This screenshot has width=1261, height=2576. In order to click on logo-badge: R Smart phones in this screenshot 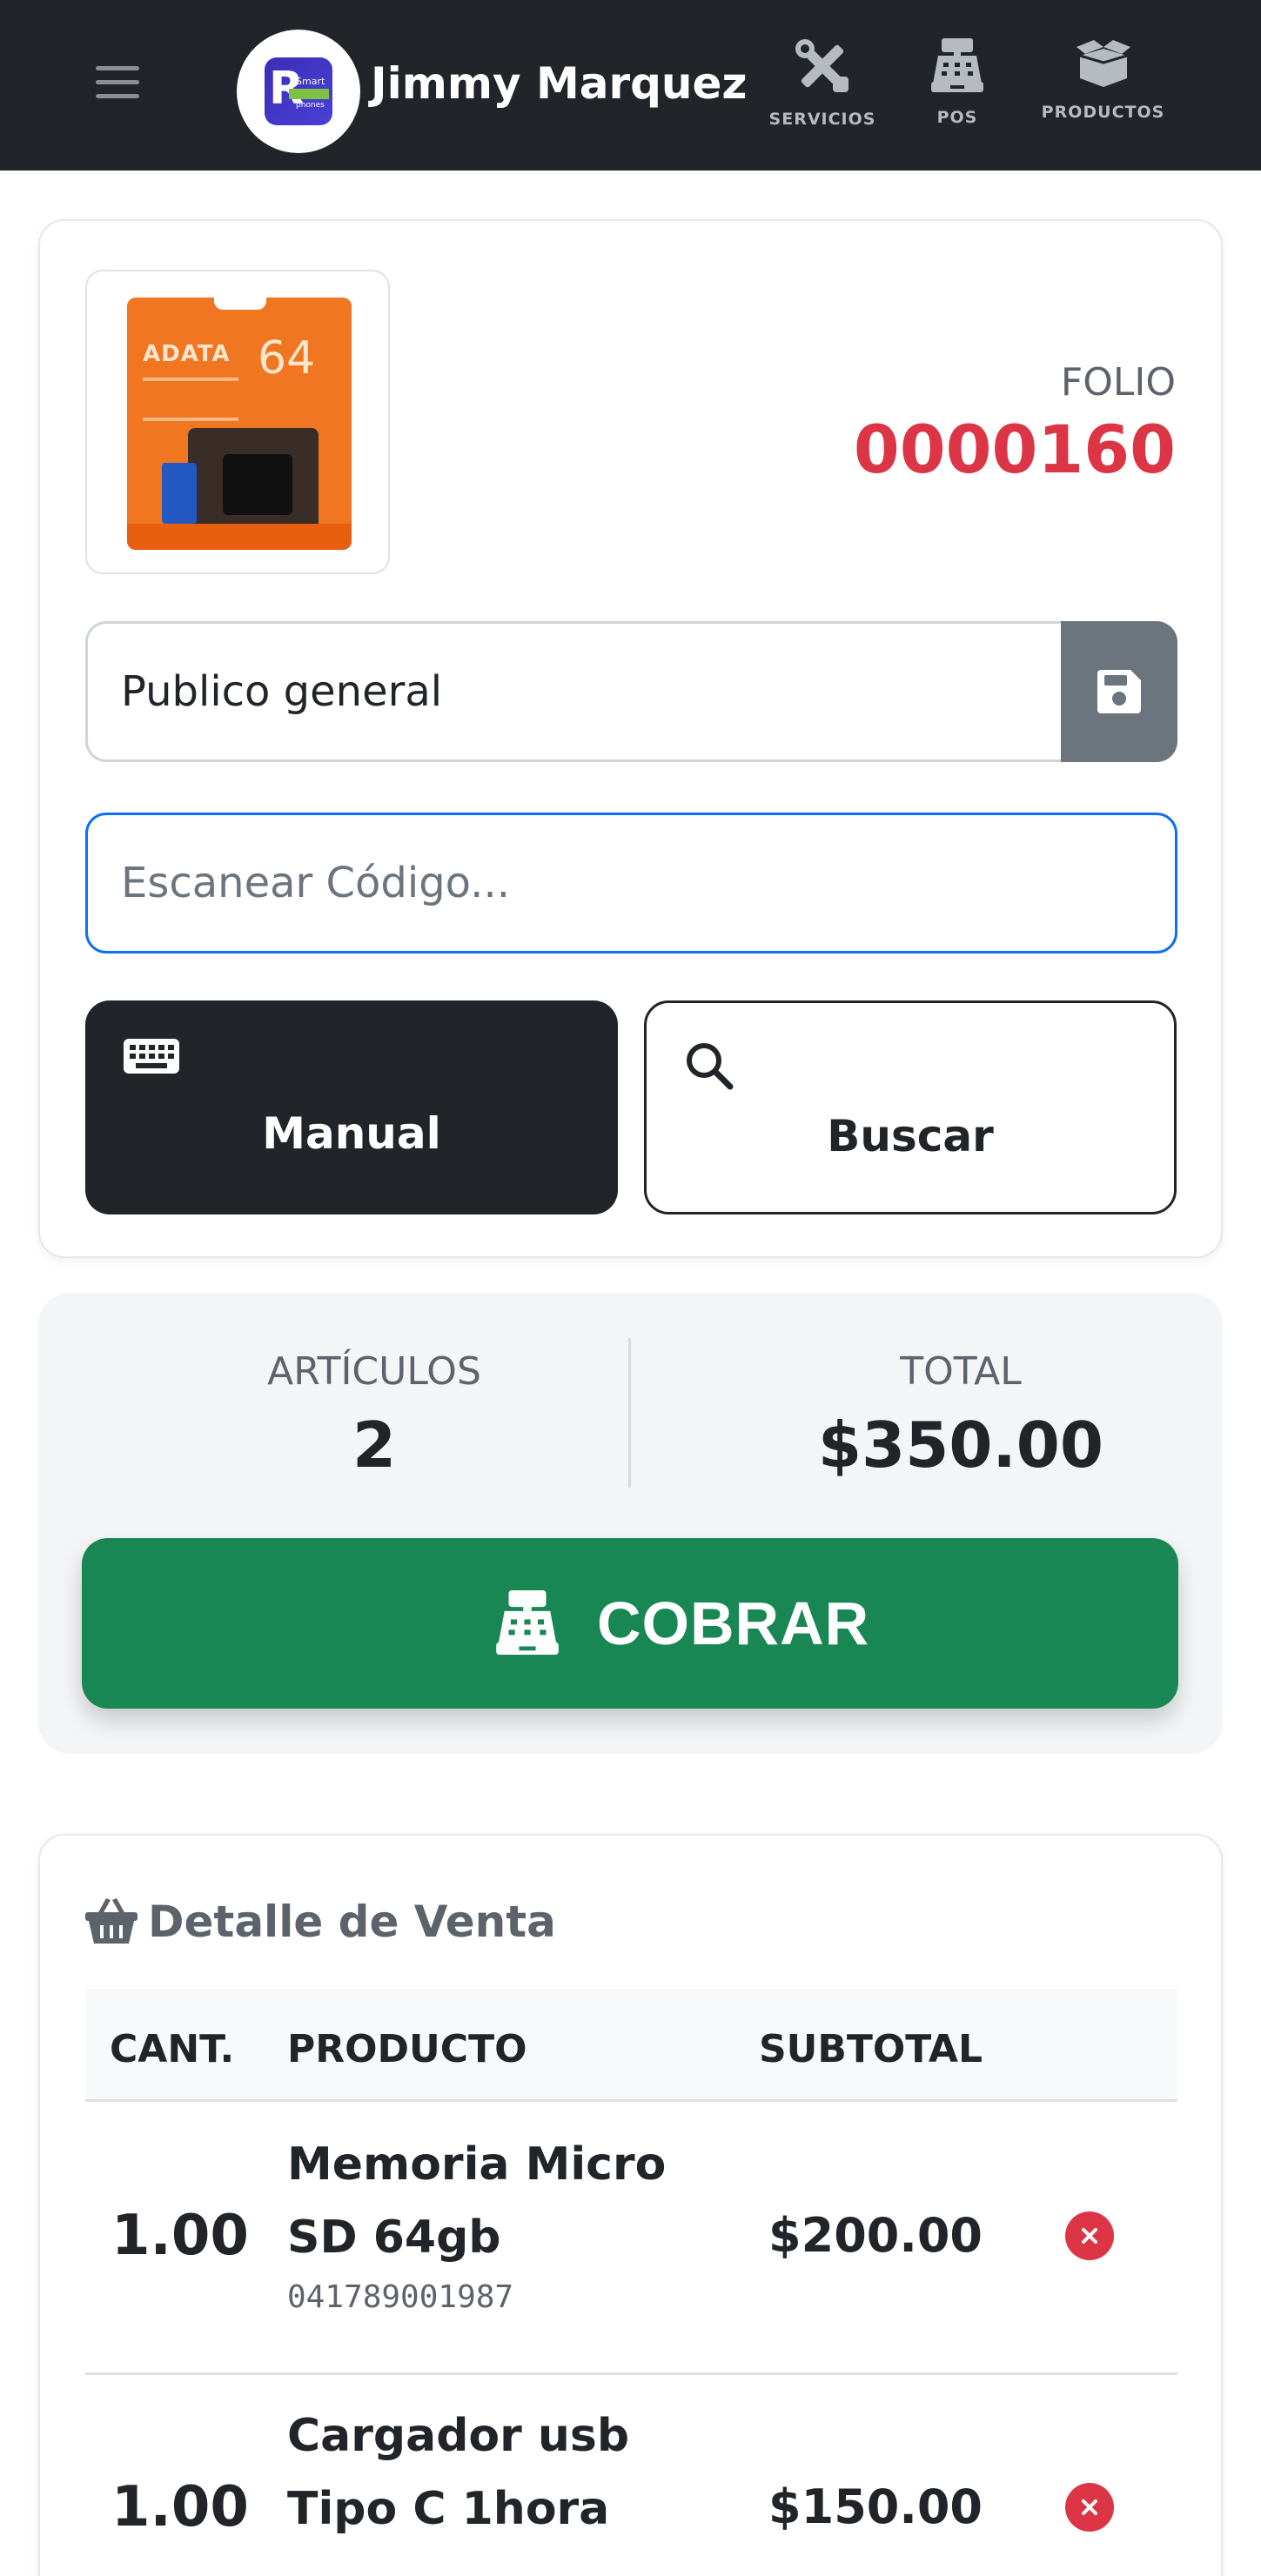, I will do `click(298, 91)`.